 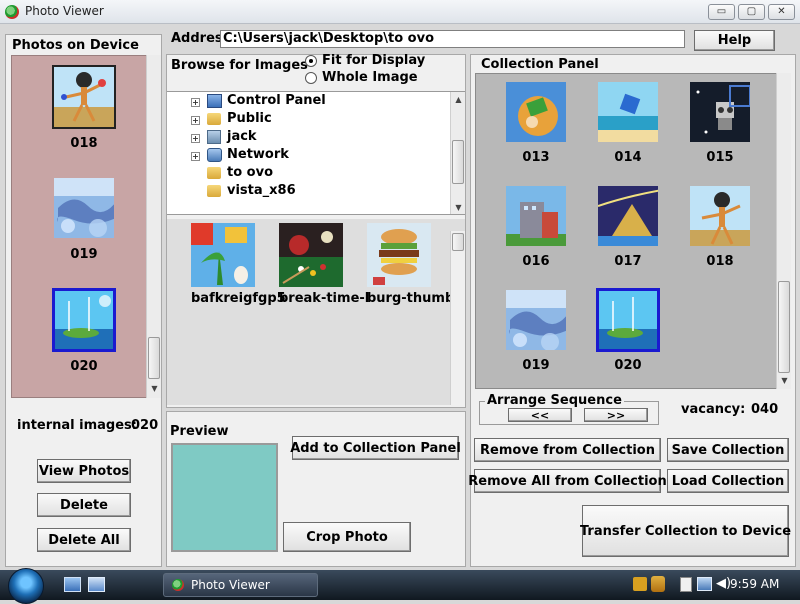 What do you see at coordinates (308, 120) in the screenshot?
I see `tree-item-public: + Public` at bounding box center [308, 120].